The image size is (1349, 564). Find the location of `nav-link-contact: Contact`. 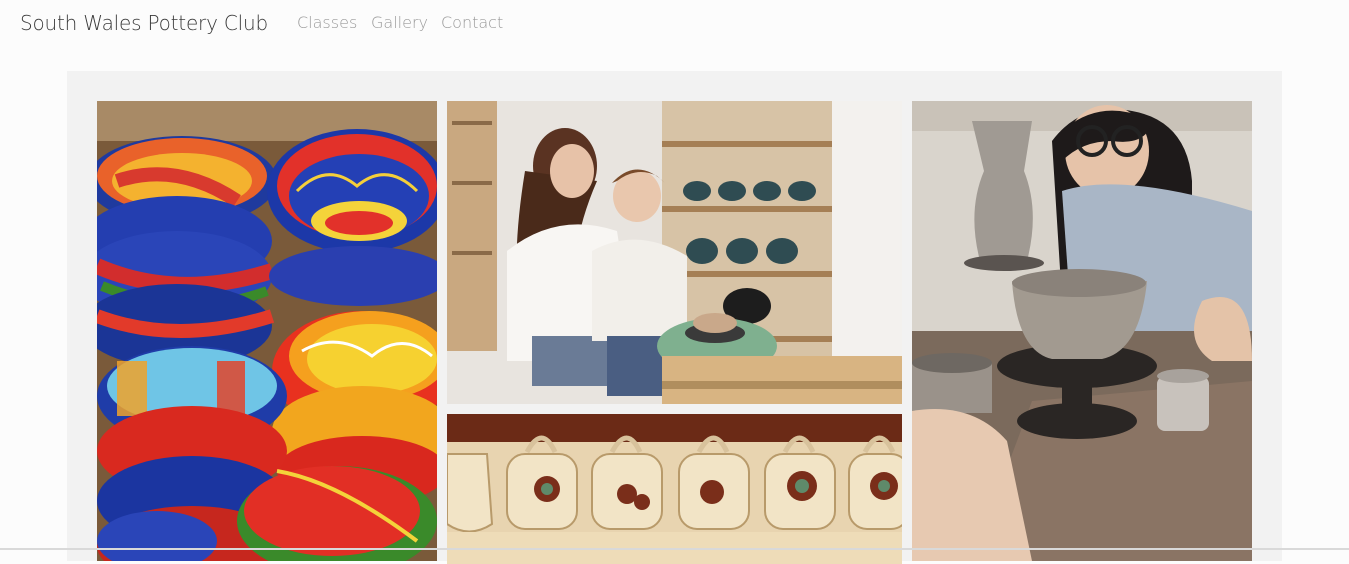

nav-link-contact: Contact is located at coordinates (472, 22).